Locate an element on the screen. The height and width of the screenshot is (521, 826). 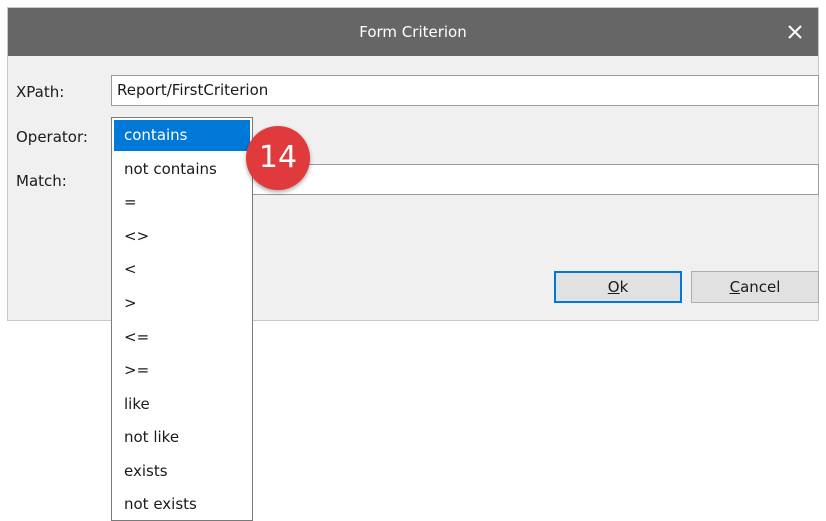
step-callout-badge: 14 is located at coordinates (278, 158).